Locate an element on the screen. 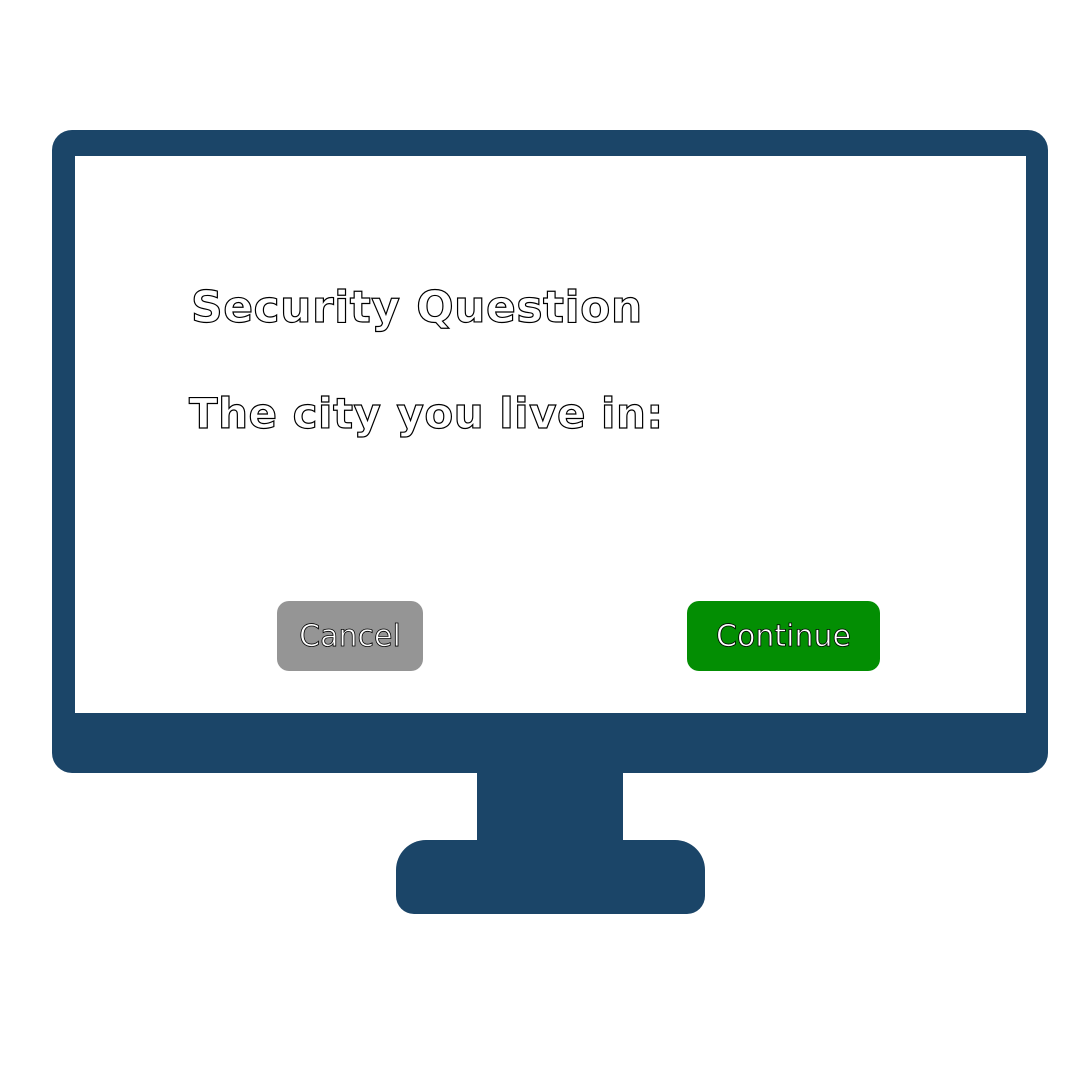 Image resolution: width=1080 pixels, height=1080 pixels. continue-button: Continue is located at coordinates (783, 636).